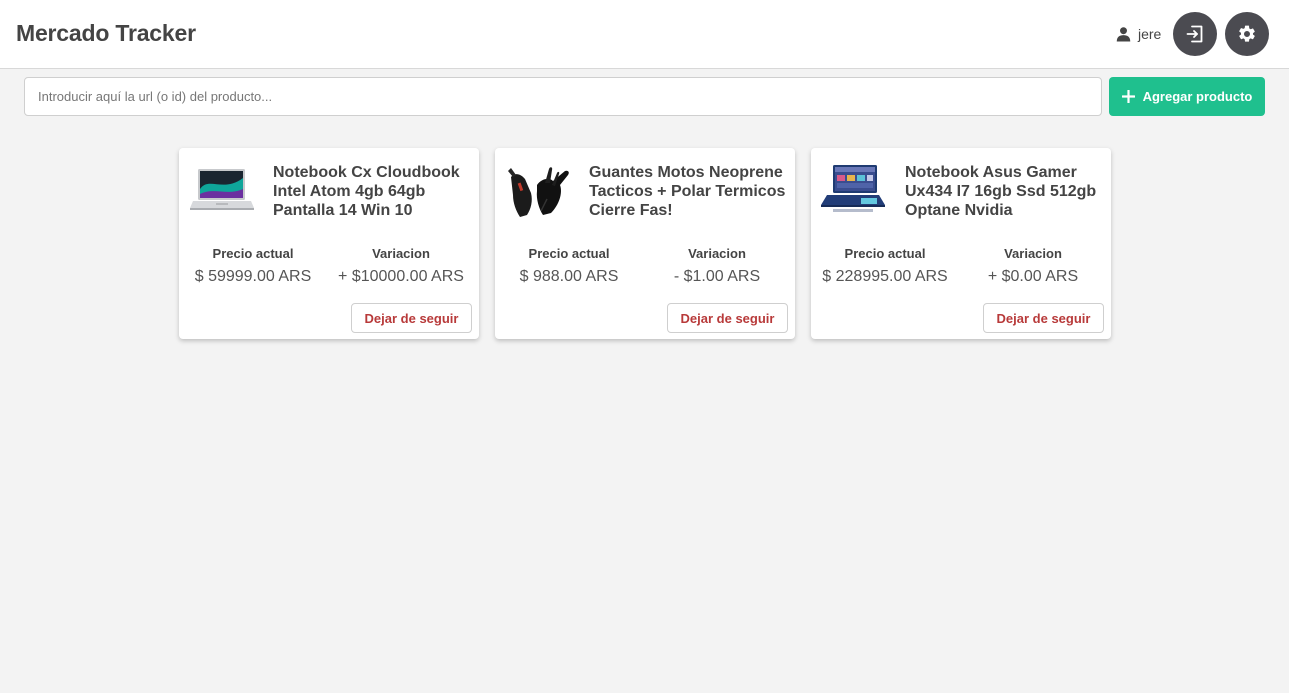  I want to click on price-variation: Variacion - $1.00 ARS, so click(717, 266).